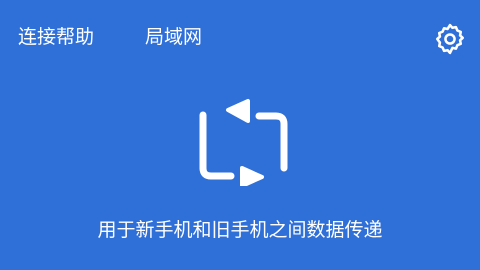 Image resolution: width=480 pixels, height=270 pixels. I want to click on gear-icon, so click(450, 39).